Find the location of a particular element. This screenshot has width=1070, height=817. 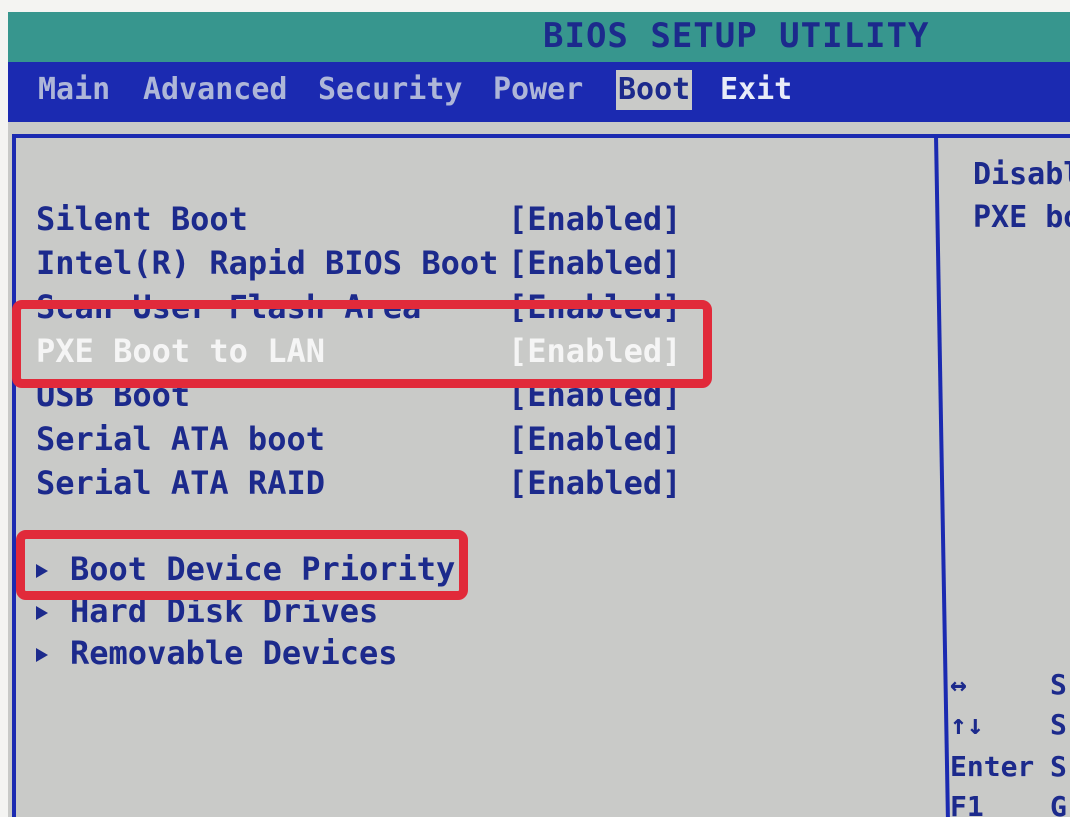

menu-boot: Boot is located at coordinates (654, 90).